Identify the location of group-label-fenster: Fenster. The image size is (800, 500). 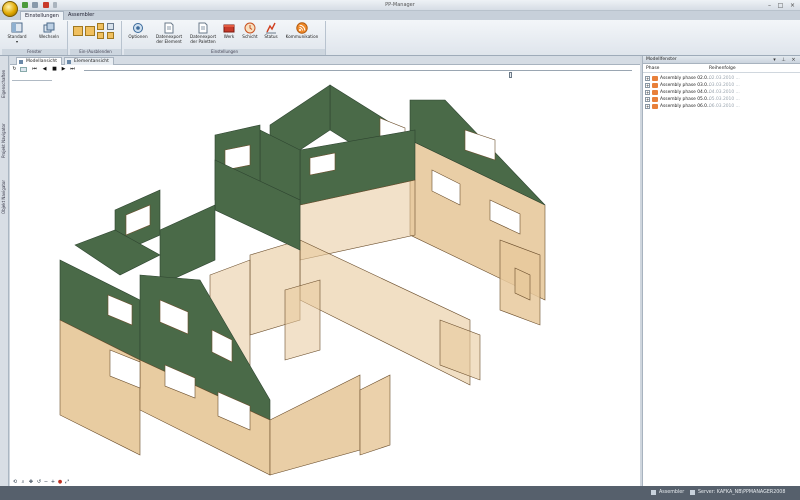
(34, 52).